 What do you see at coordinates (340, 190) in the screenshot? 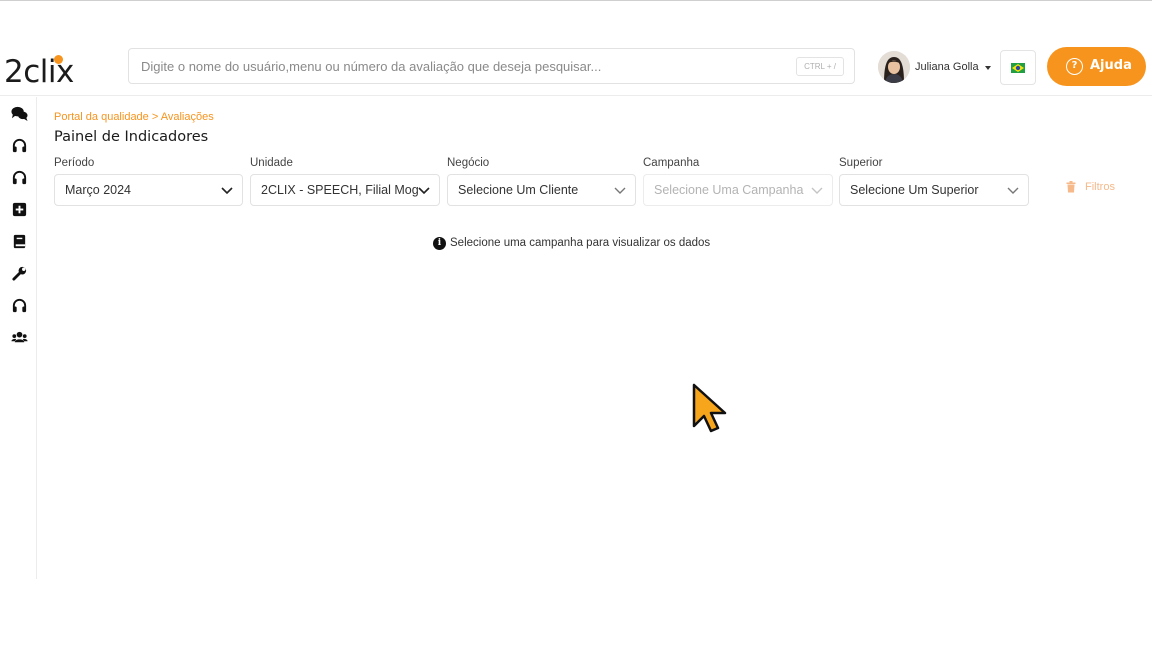
I see `unit-value: 2CLIX - SPEECH, Filial Mogi, Mogi` at bounding box center [340, 190].